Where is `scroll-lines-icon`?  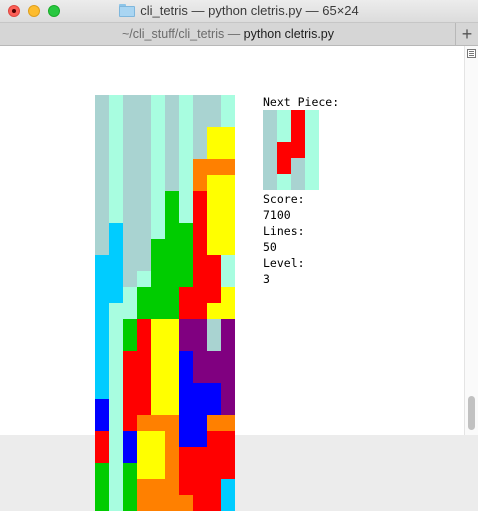
scroll-lines-icon is located at coordinates (471, 53).